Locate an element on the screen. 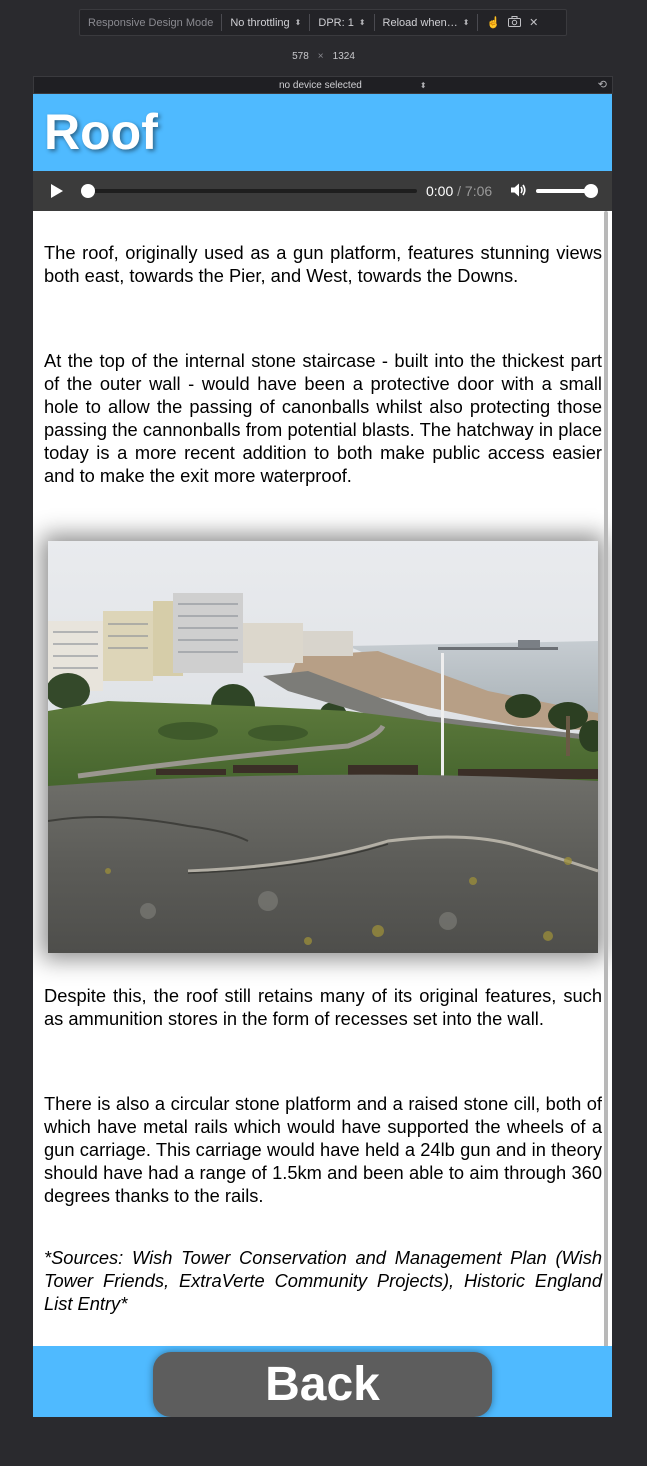 This screenshot has width=647, height=1466. viewport-dimensions: 578 × 1324 is located at coordinates (323, 56).